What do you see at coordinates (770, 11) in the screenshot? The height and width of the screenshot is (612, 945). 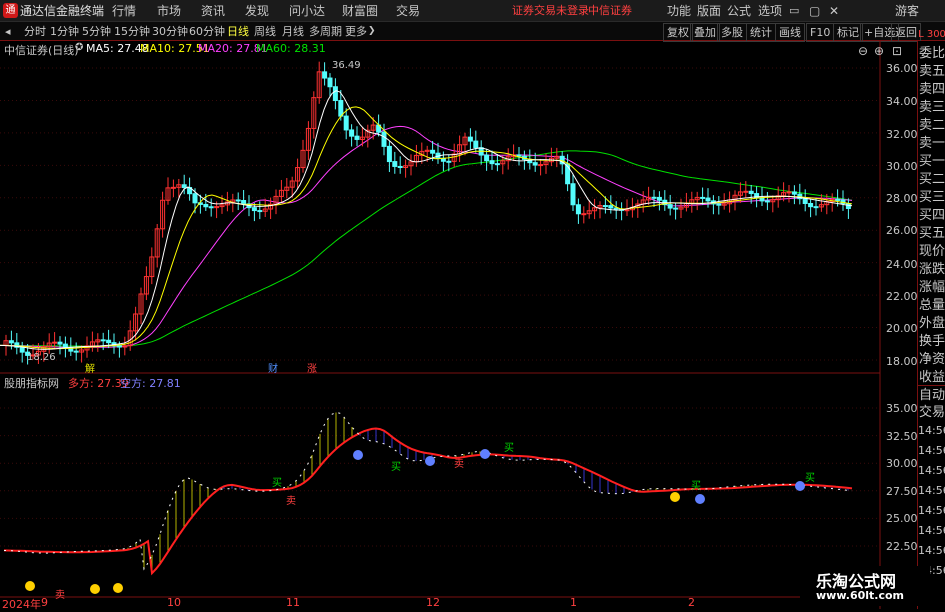 I see `menu-options: 选项` at bounding box center [770, 11].